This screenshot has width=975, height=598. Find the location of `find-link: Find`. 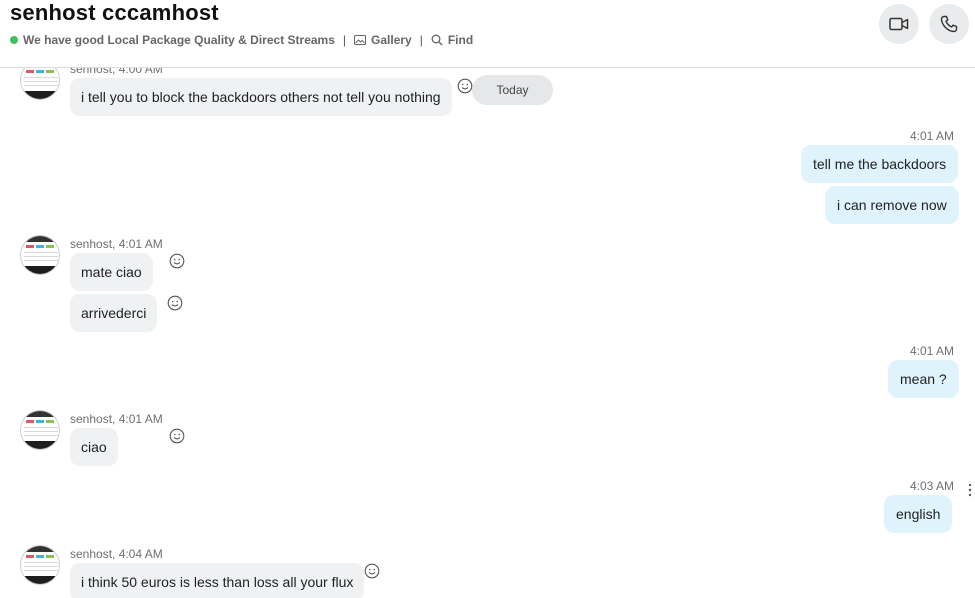

find-link: Find is located at coordinates (452, 40).